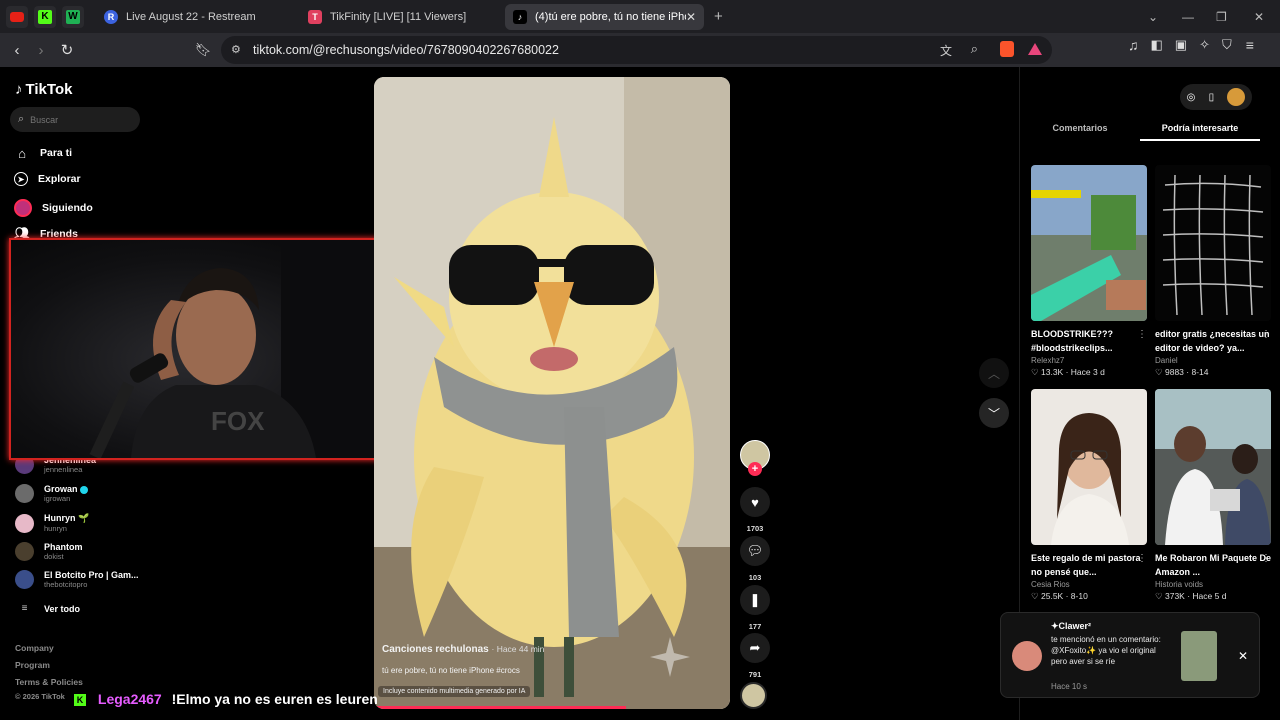 Image resolution: width=1280 pixels, height=720 pixels. I want to click on w-pinned-tab: W, so click(73, 16).